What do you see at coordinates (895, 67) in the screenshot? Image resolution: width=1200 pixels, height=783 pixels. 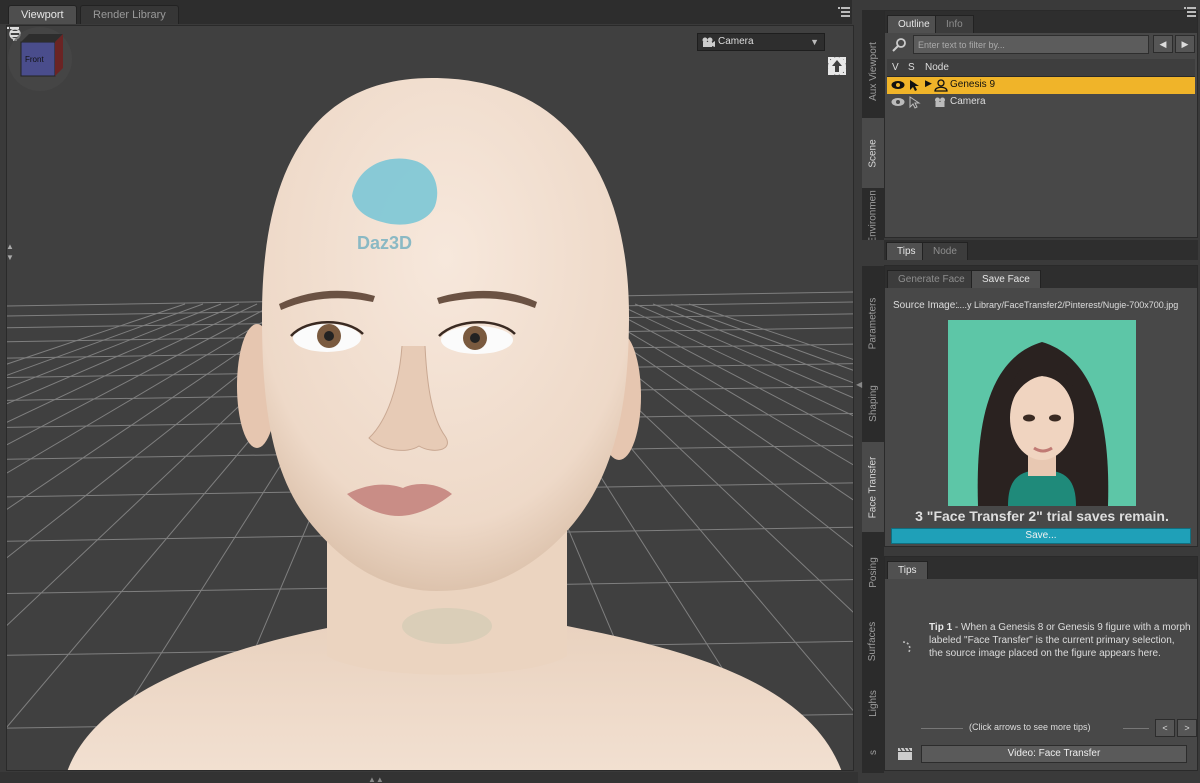 I see `column-visible: V` at bounding box center [895, 67].